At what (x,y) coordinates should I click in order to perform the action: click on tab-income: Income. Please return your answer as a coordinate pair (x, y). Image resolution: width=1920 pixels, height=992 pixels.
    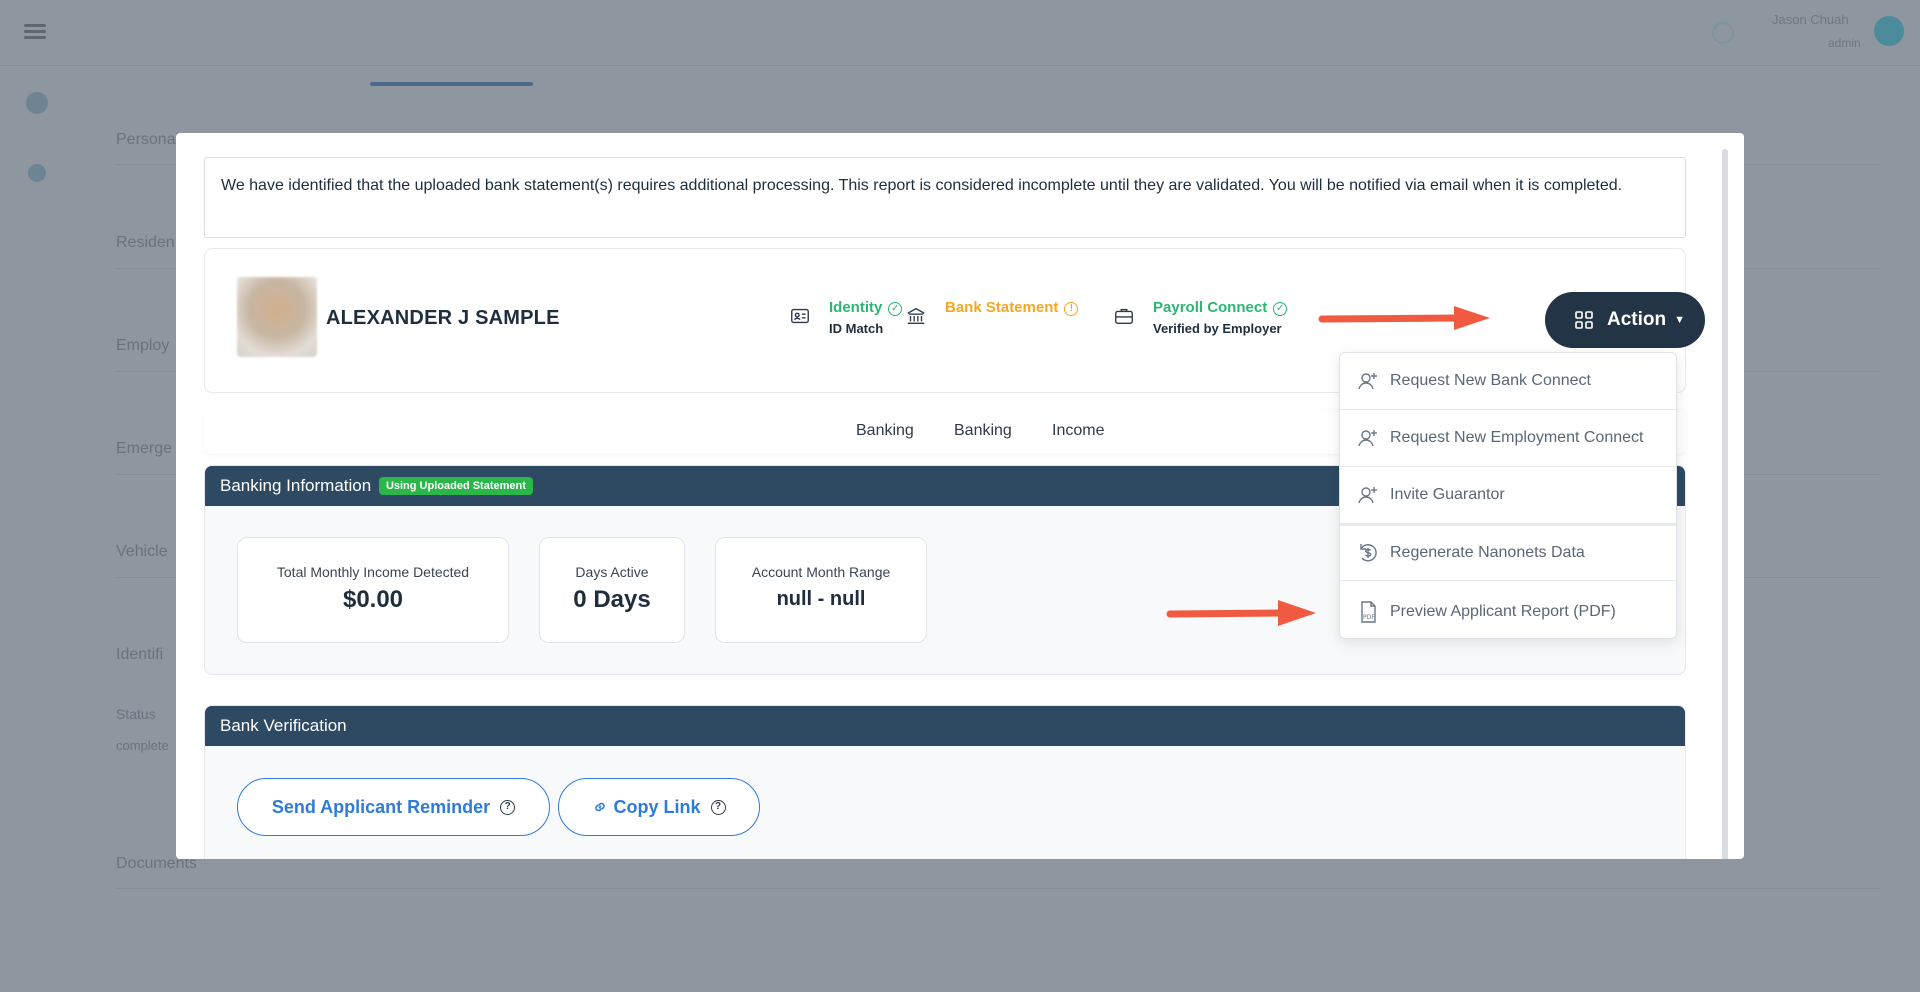
    Looking at the image, I should click on (1078, 431).